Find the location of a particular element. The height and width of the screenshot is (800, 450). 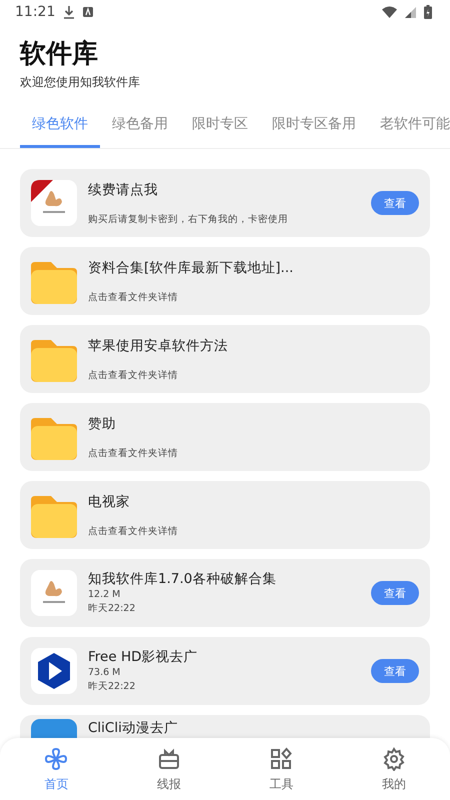

nav-tab: 线报 is located at coordinates (168, 769).